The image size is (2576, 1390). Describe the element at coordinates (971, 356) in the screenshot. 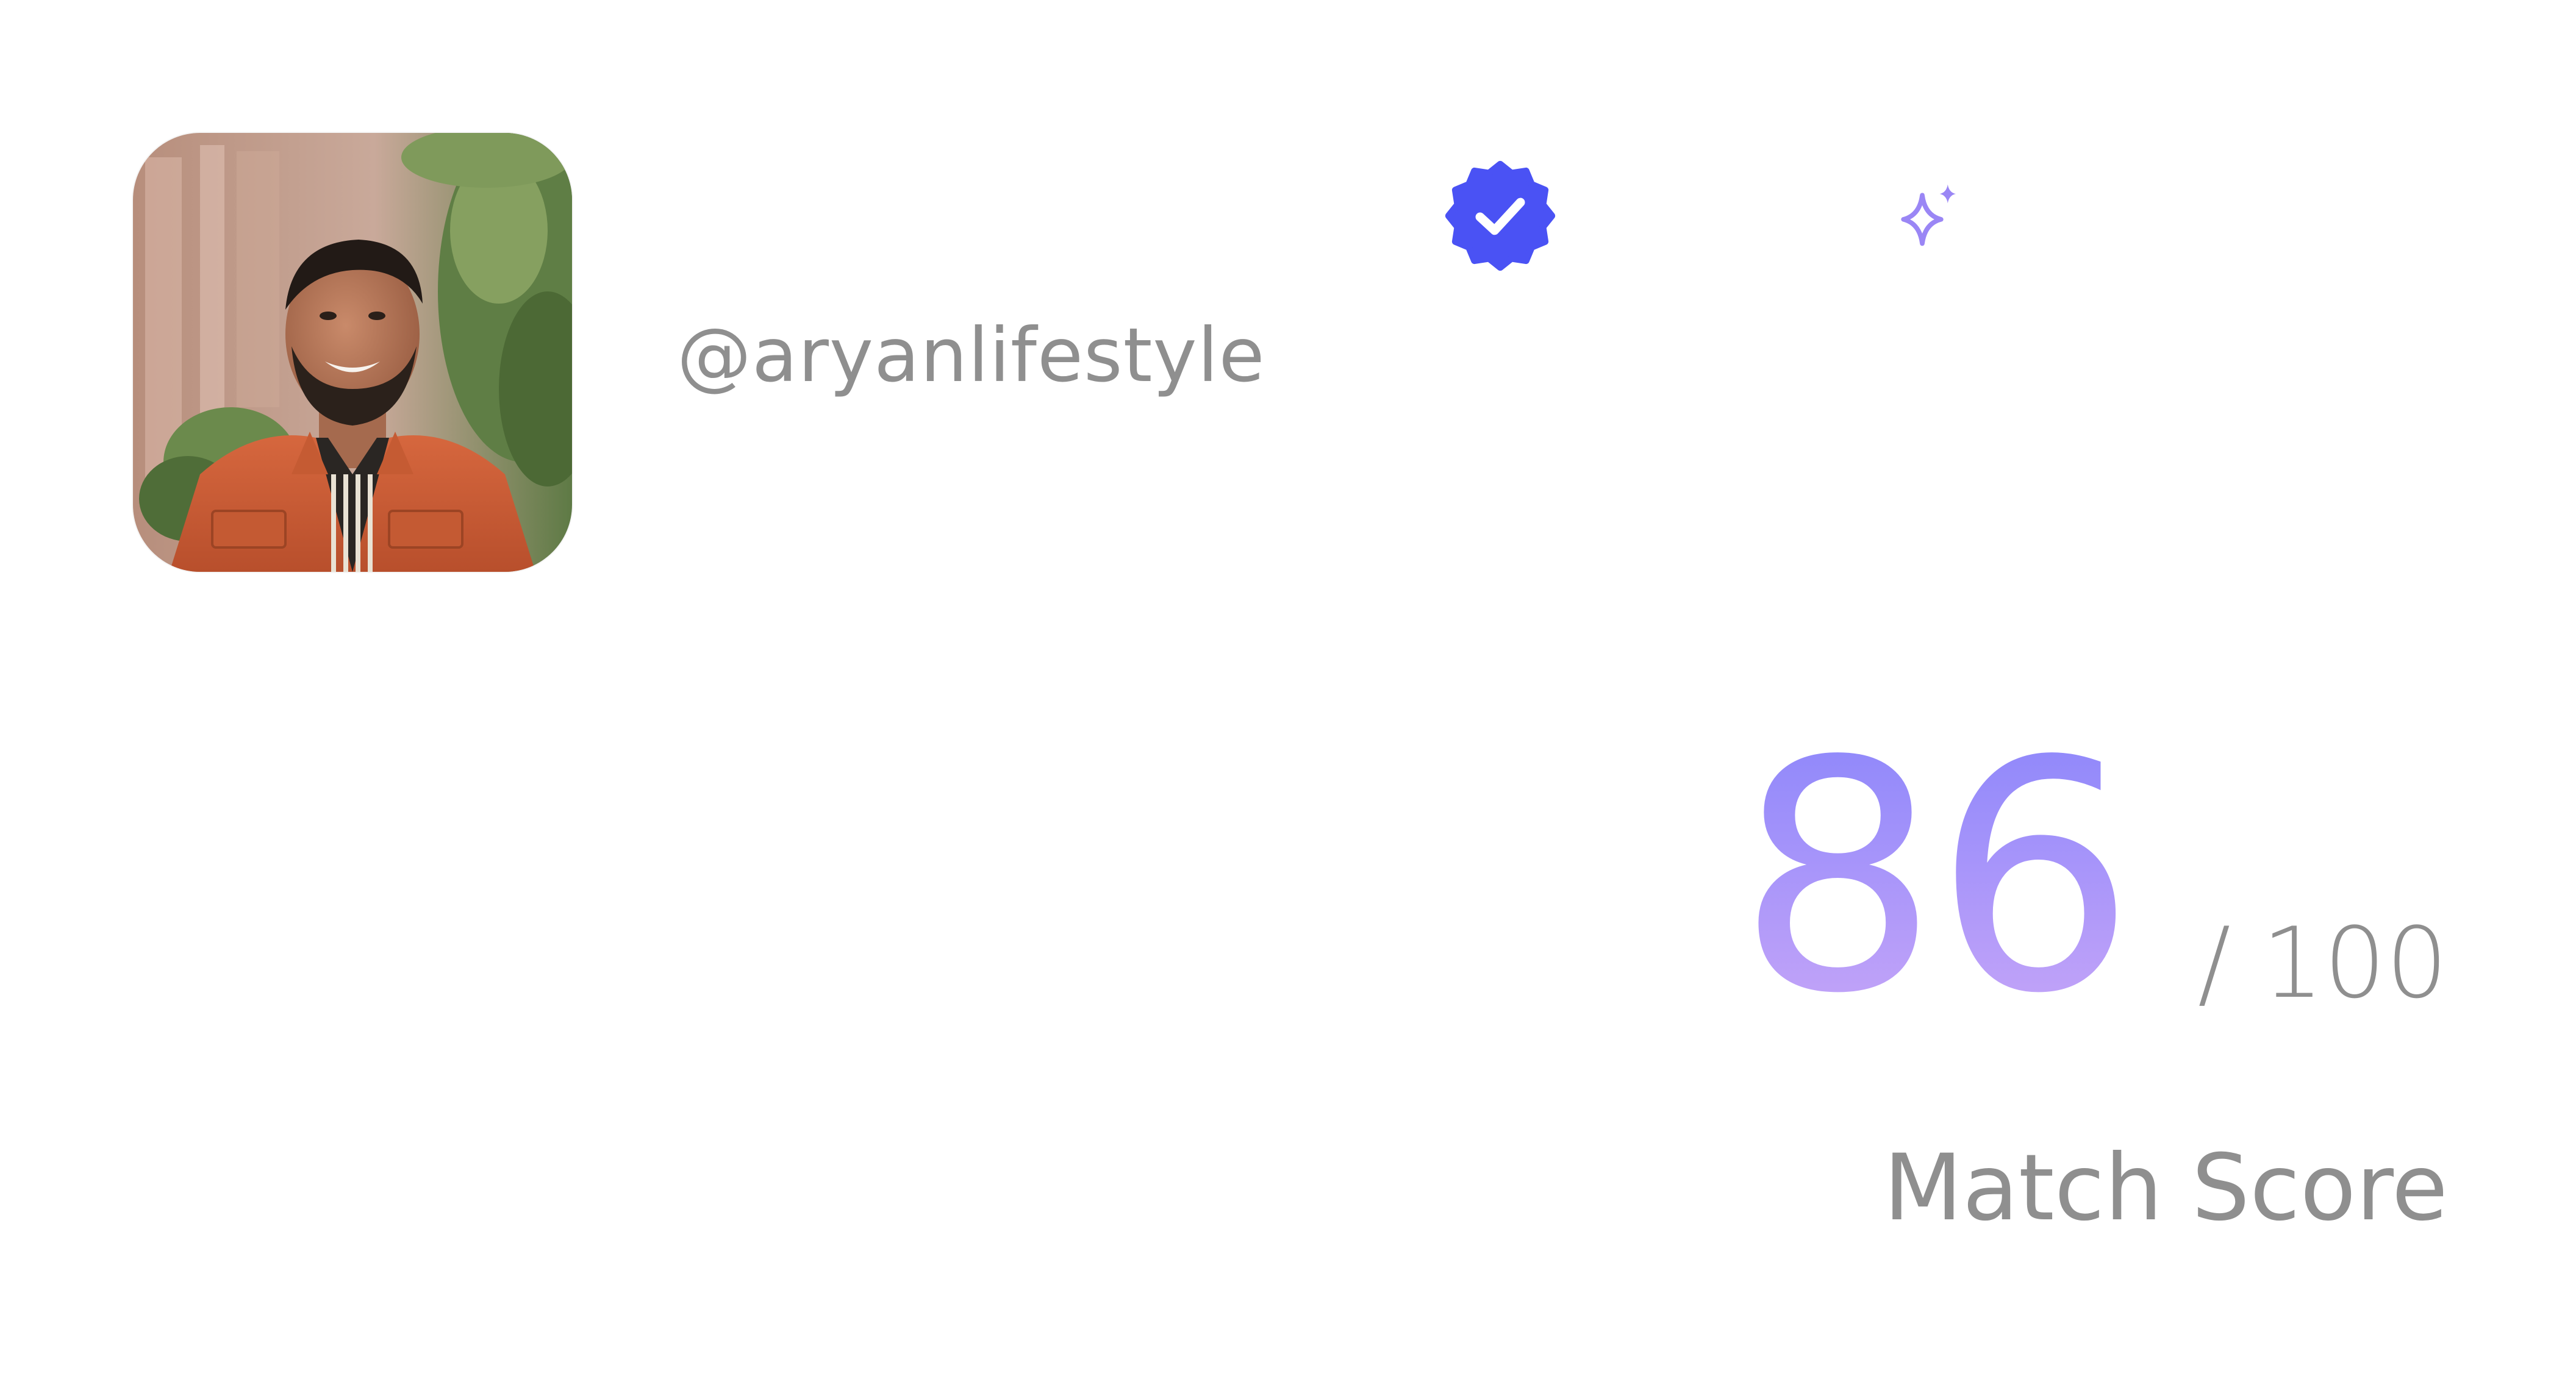

I see `profile-handle: @aryanlifestyle` at that location.